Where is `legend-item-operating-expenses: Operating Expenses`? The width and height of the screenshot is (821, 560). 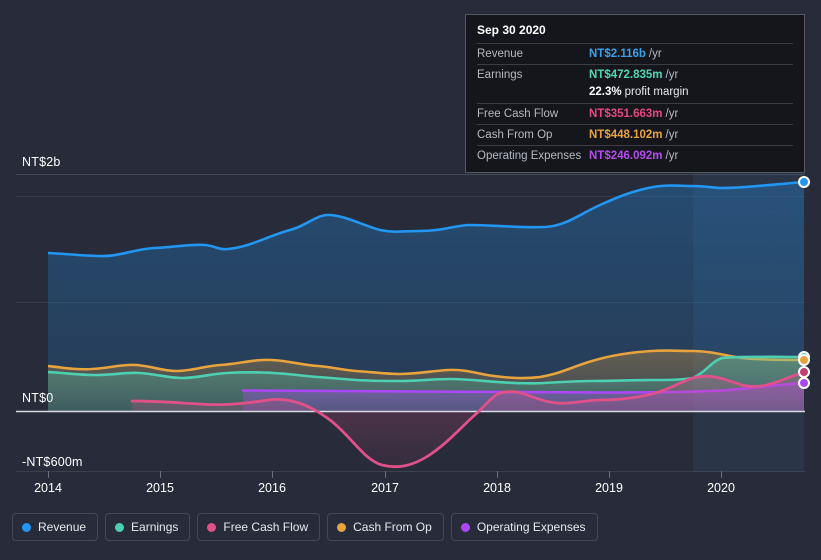
legend-item-operating-expenses: Operating Expenses is located at coordinates (524, 527).